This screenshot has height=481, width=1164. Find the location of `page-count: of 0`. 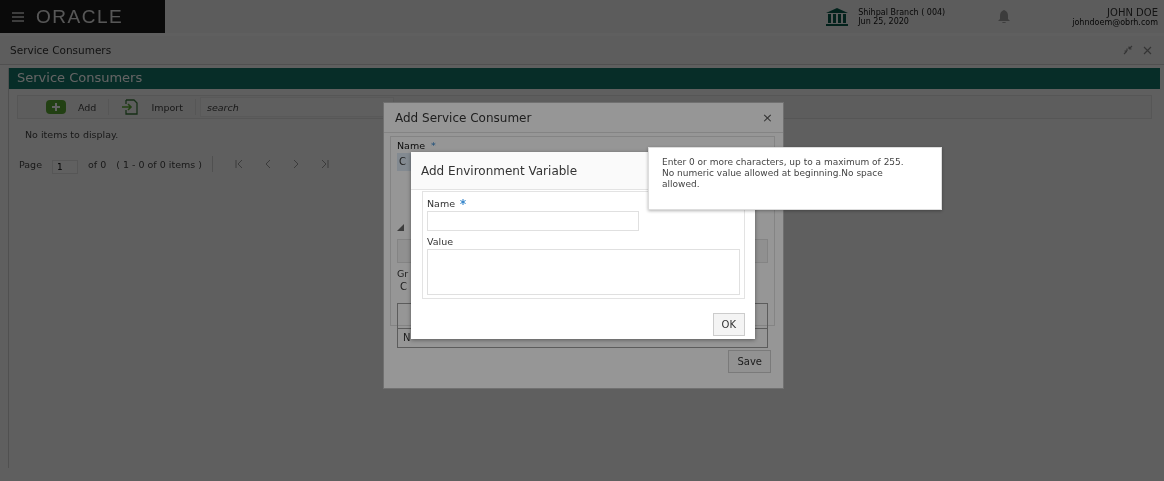

page-count: of 0 is located at coordinates (97, 164).